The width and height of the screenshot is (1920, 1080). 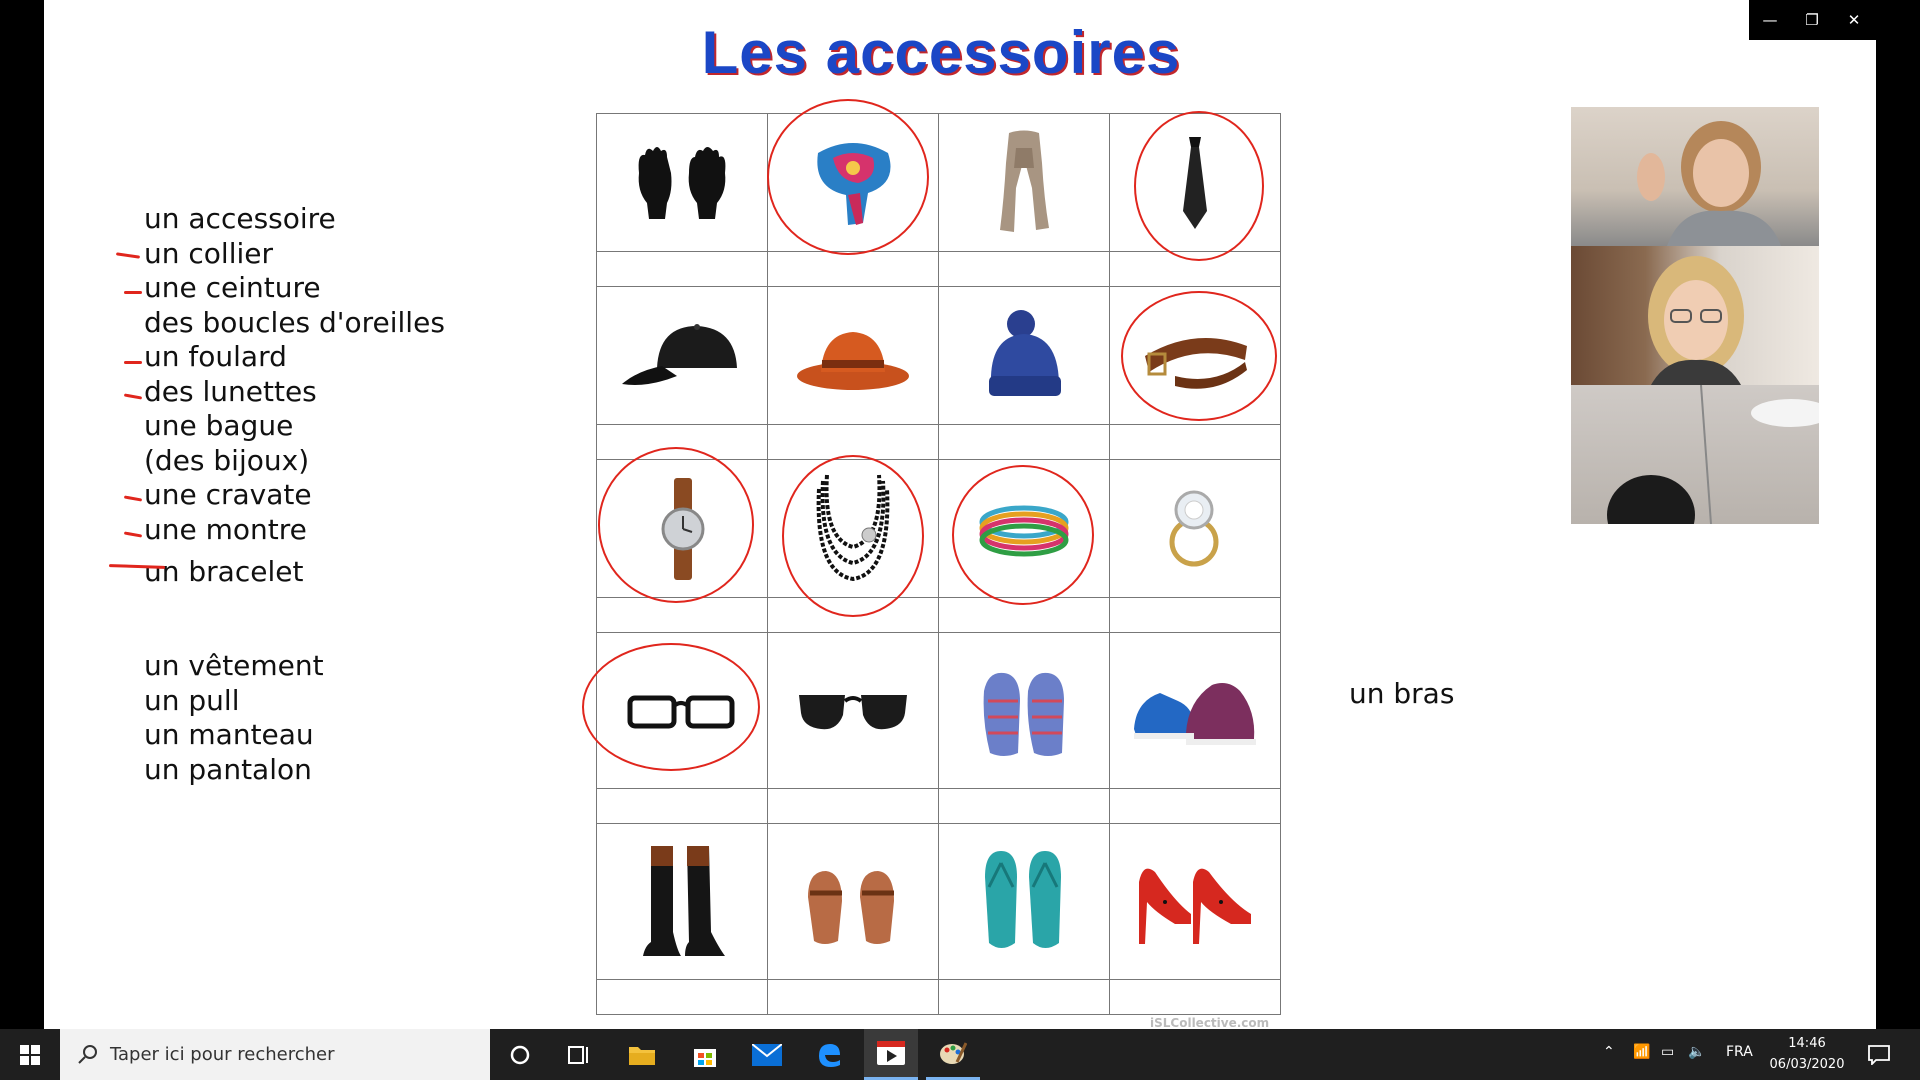 I want to click on side-word: un bras, so click(x=1402, y=693).